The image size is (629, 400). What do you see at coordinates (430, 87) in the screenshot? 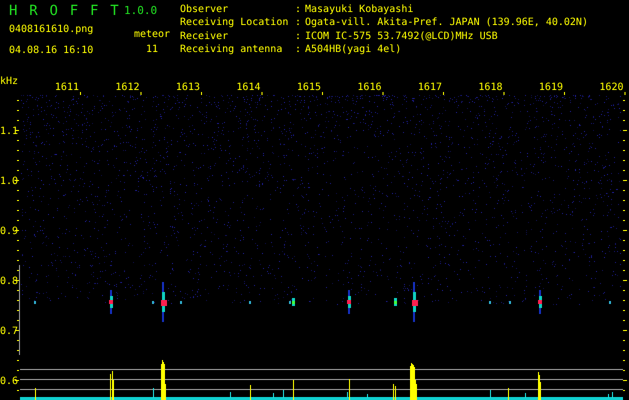
I see `x-tick-label: 1617` at bounding box center [430, 87].